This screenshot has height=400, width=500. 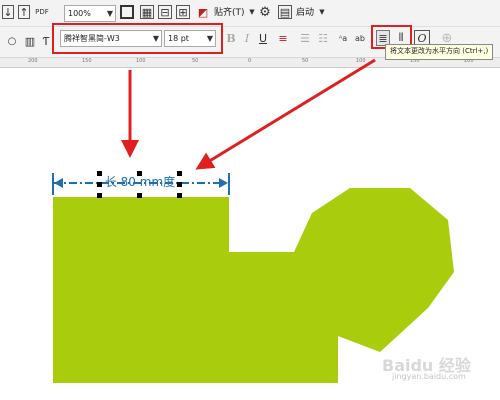 I want to click on dimension-arrow-left-icon, so click(x=58, y=183).